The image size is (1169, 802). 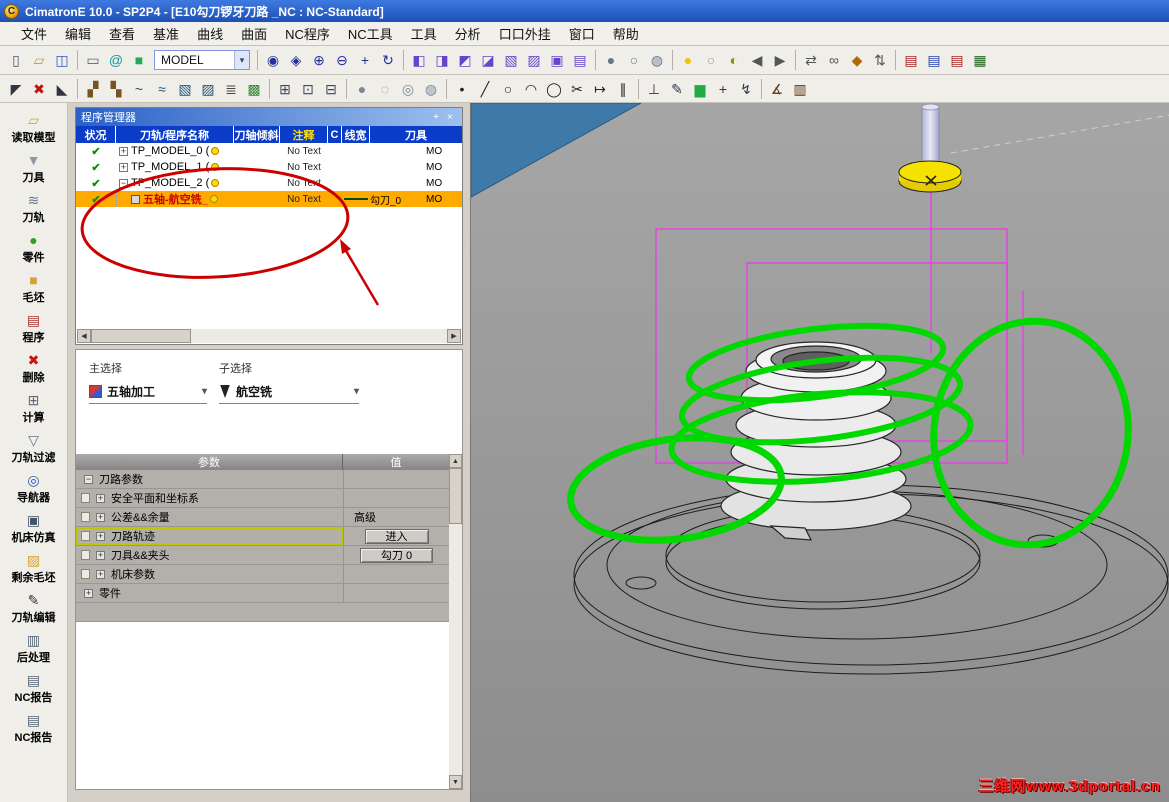 I want to click on sketch-tool-icon: ✎, so click(x=677, y=89).